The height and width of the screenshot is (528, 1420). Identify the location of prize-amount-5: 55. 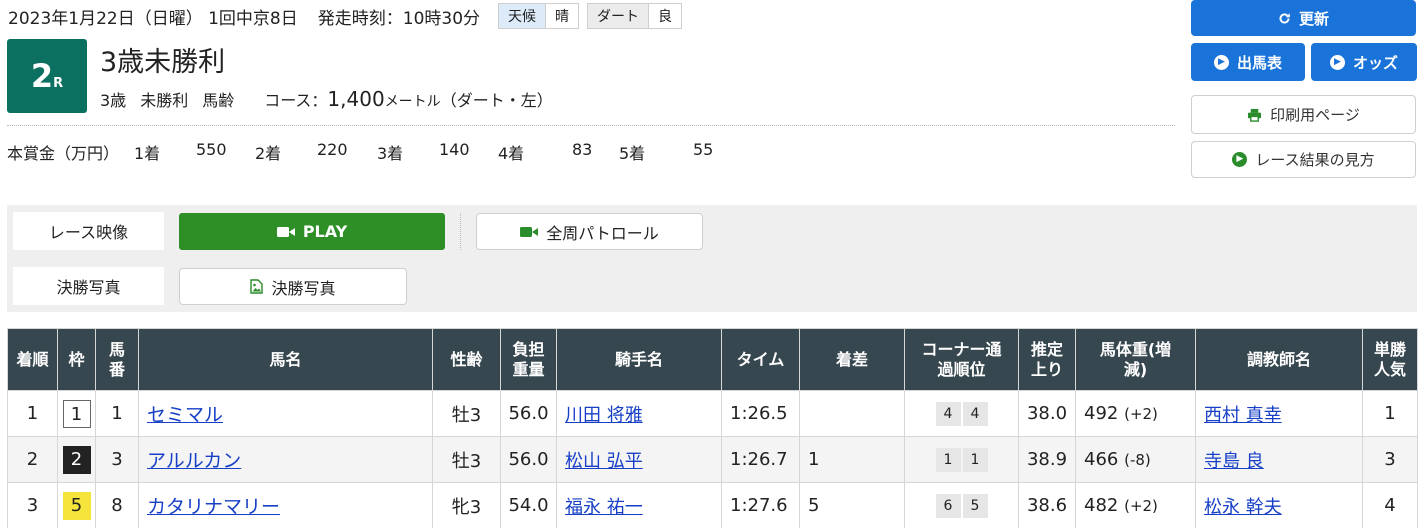
(703, 149).